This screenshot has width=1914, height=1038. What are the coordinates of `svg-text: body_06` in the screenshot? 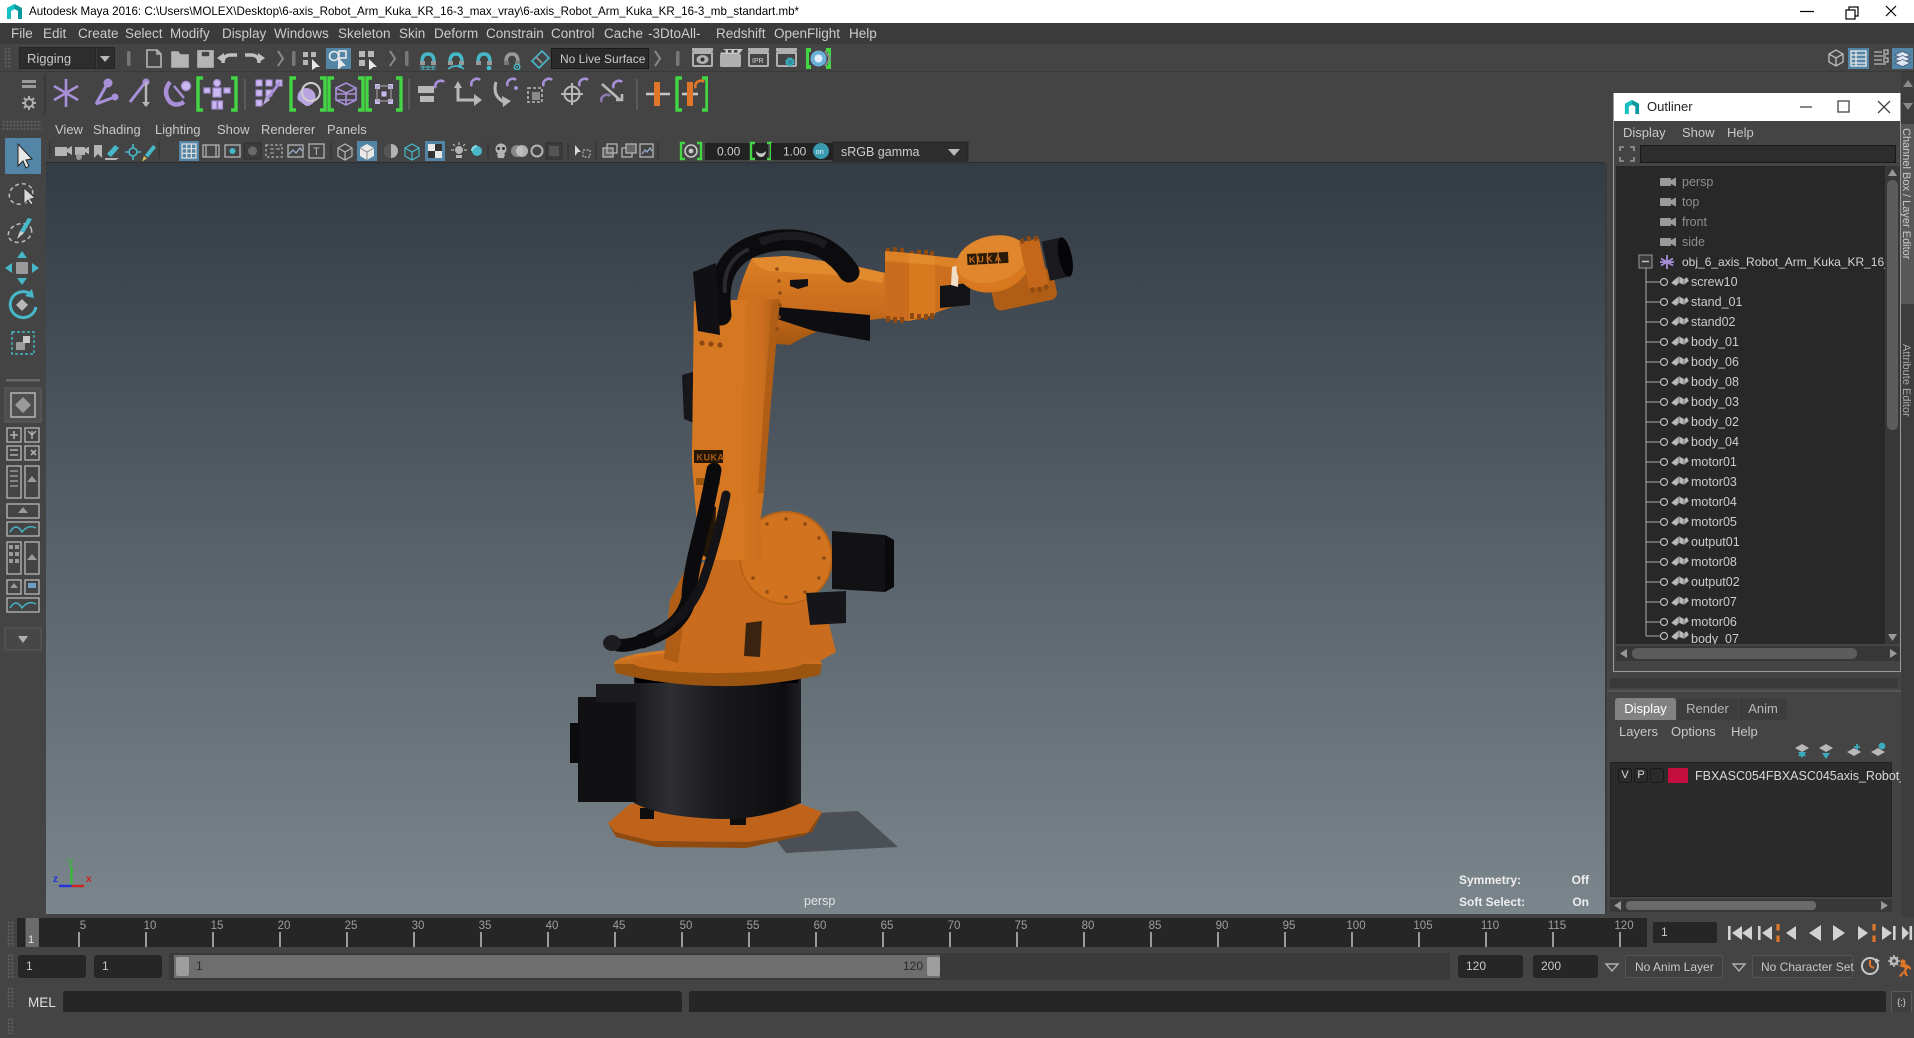 It's located at (1715, 362).